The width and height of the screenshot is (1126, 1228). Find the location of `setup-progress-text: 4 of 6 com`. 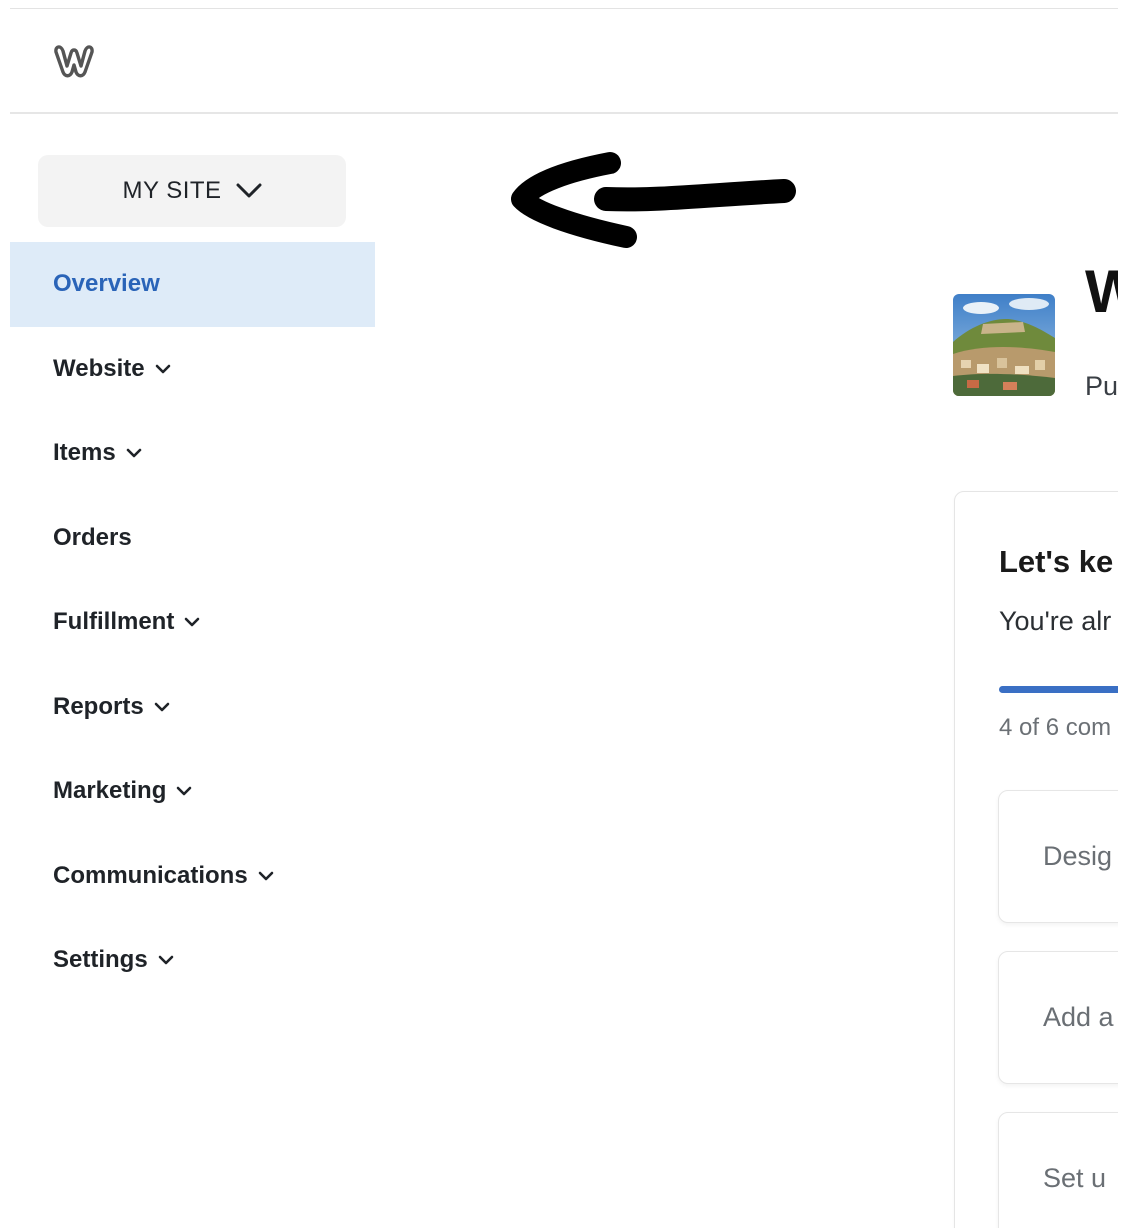

setup-progress-text: 4 of 6 com is located at coordinates (1055, 727).